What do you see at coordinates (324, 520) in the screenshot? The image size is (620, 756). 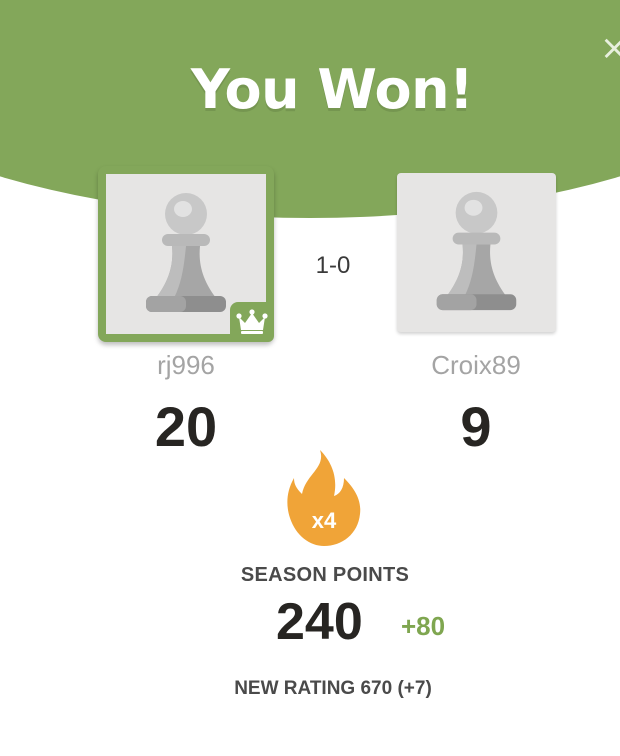 I see `streak-multiplier: x4` at bounding box center [324, 520].